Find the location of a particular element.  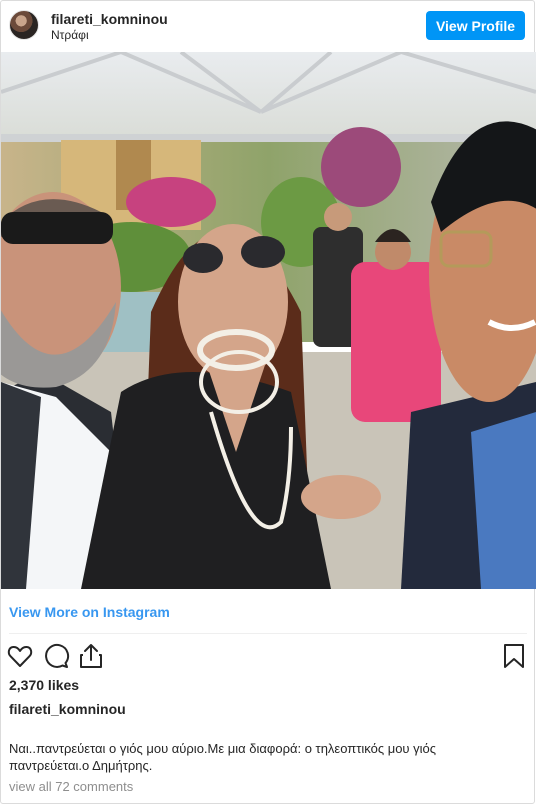

header-username: filareti_komninou is located at coordinates (109, 19).